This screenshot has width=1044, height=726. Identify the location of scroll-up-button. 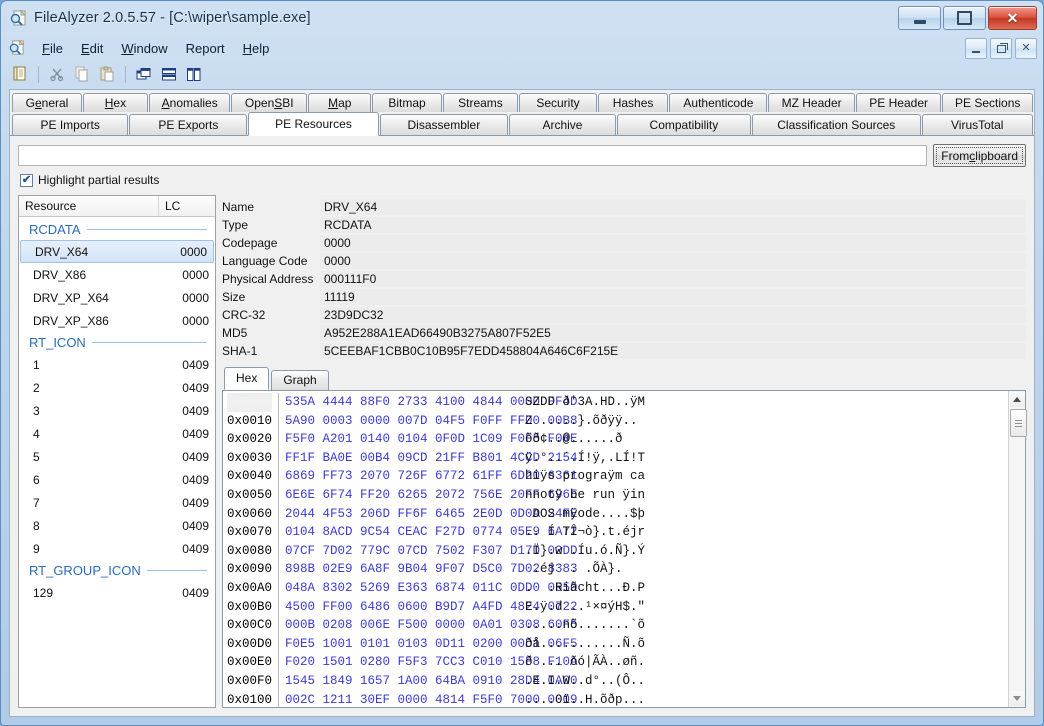
(1017, 399).